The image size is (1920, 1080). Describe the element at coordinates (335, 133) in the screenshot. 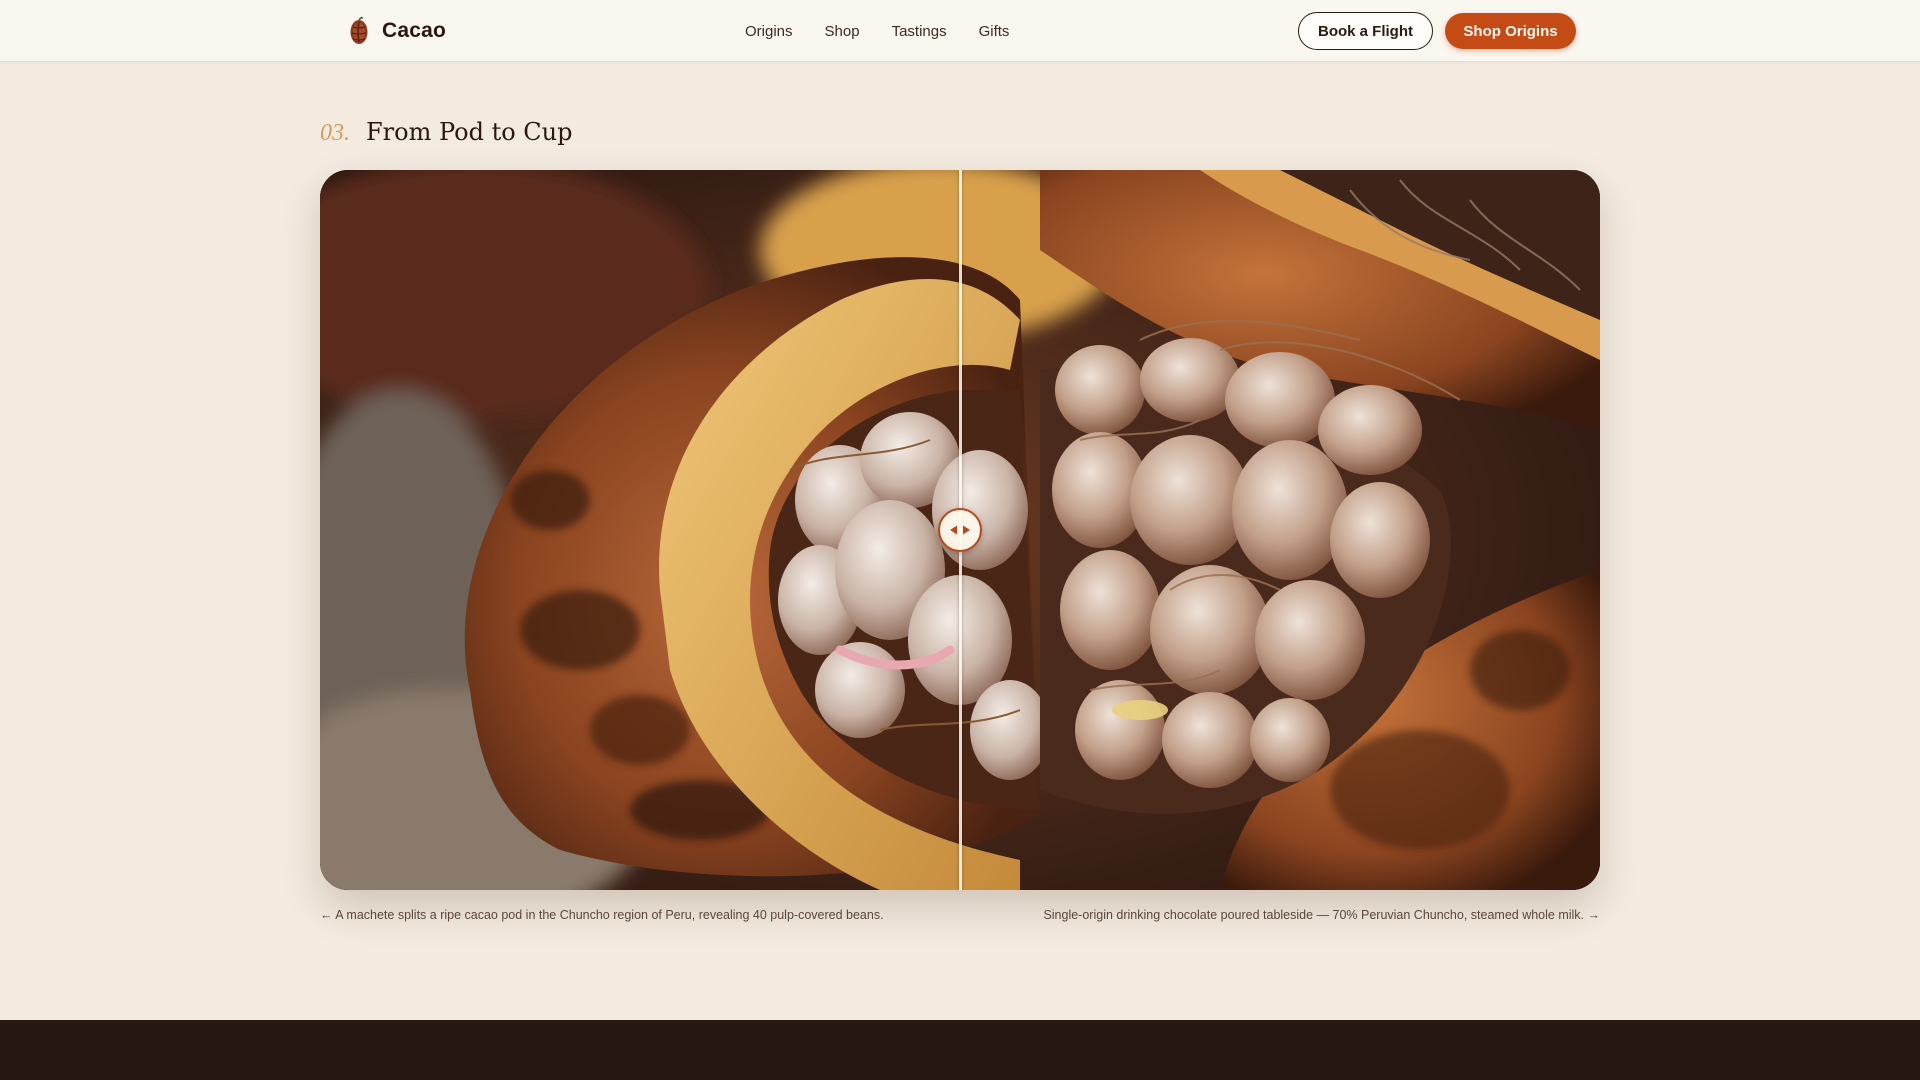

I see `section-number: 03.` at that location.